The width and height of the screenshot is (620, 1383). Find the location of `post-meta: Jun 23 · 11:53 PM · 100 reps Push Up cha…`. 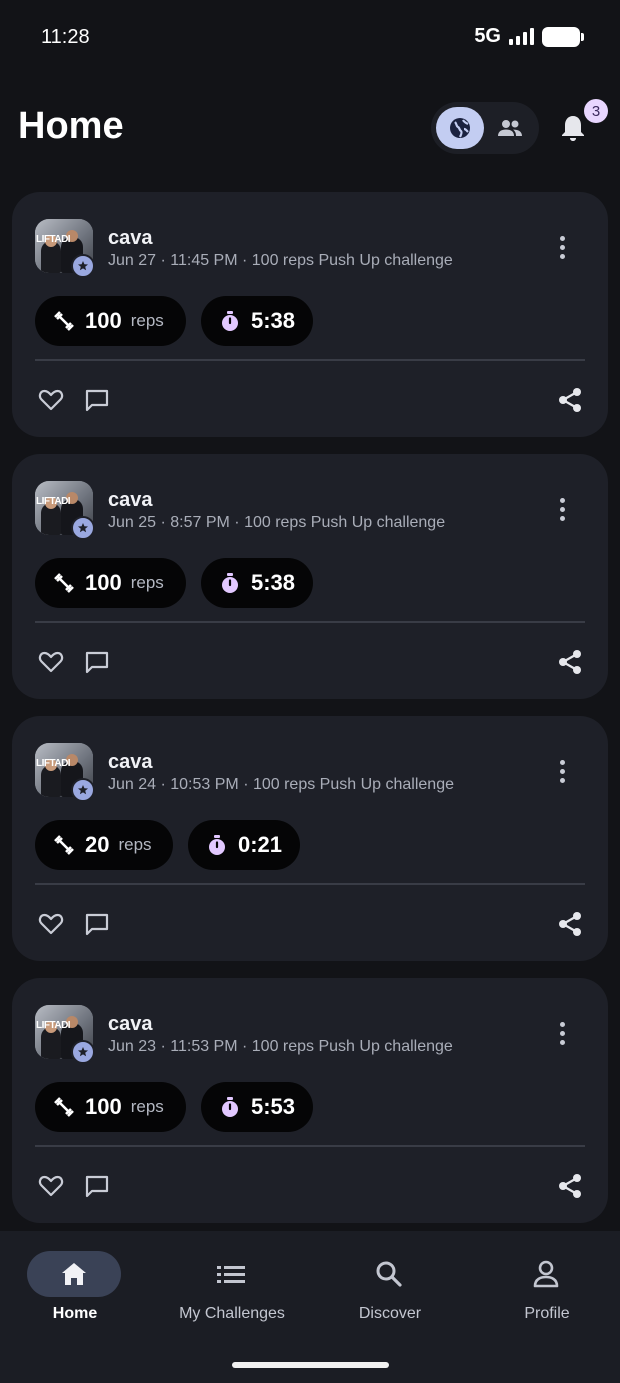

post-meta: Jun 23 · 11:53 PM · 100 reps Push Up cha… is located at coordinates (280, 1046).